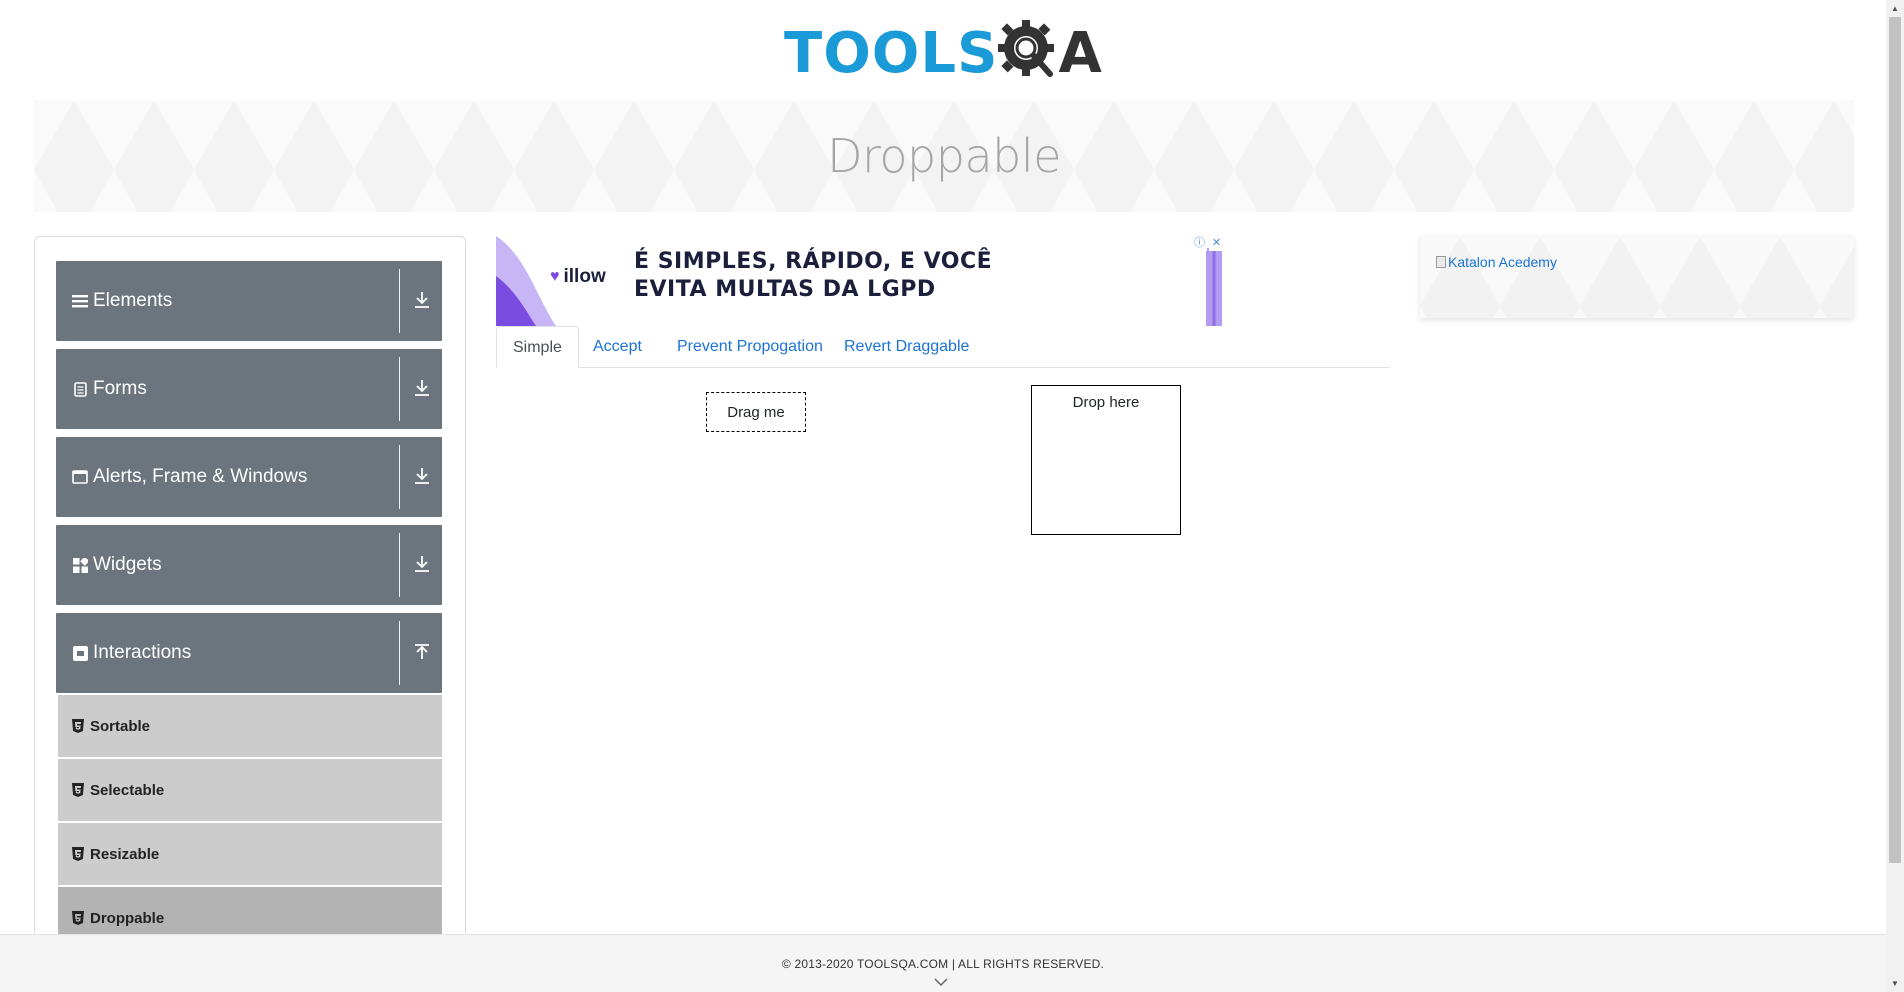 The image size is (1904, 992). I want to click on ad-close-icon: ✕, so click(1216, 243).